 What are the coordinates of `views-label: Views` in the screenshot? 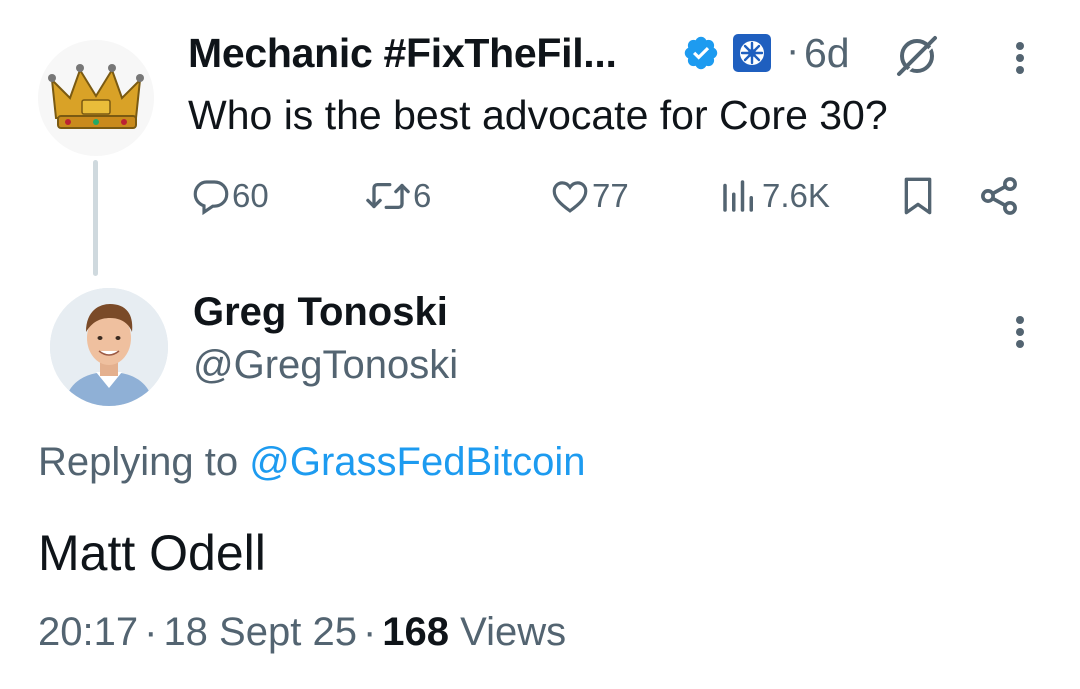 It's located at (513, 632).